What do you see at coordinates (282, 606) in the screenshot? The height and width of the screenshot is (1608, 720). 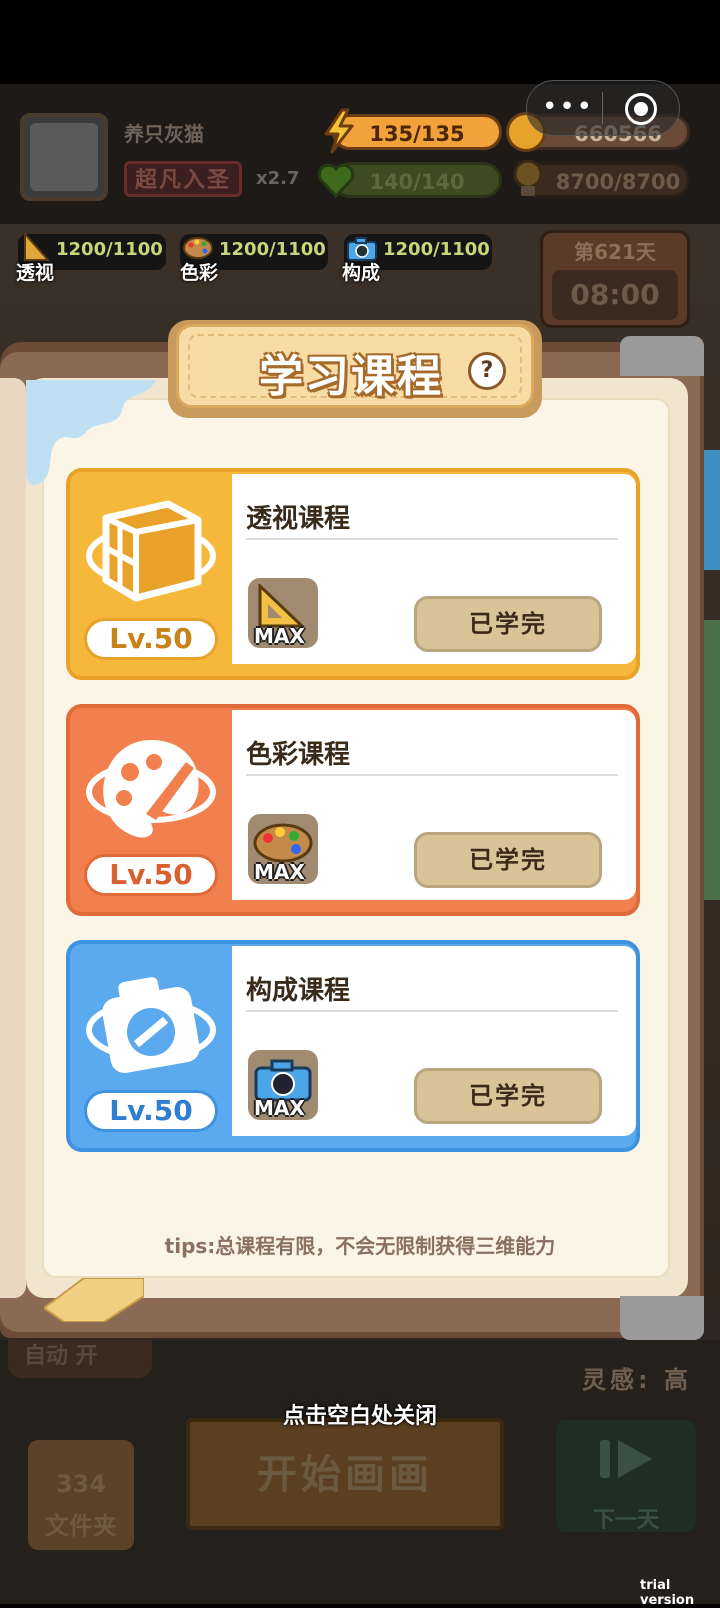 I see `ruler-icon` at bounding box center [282, 606].